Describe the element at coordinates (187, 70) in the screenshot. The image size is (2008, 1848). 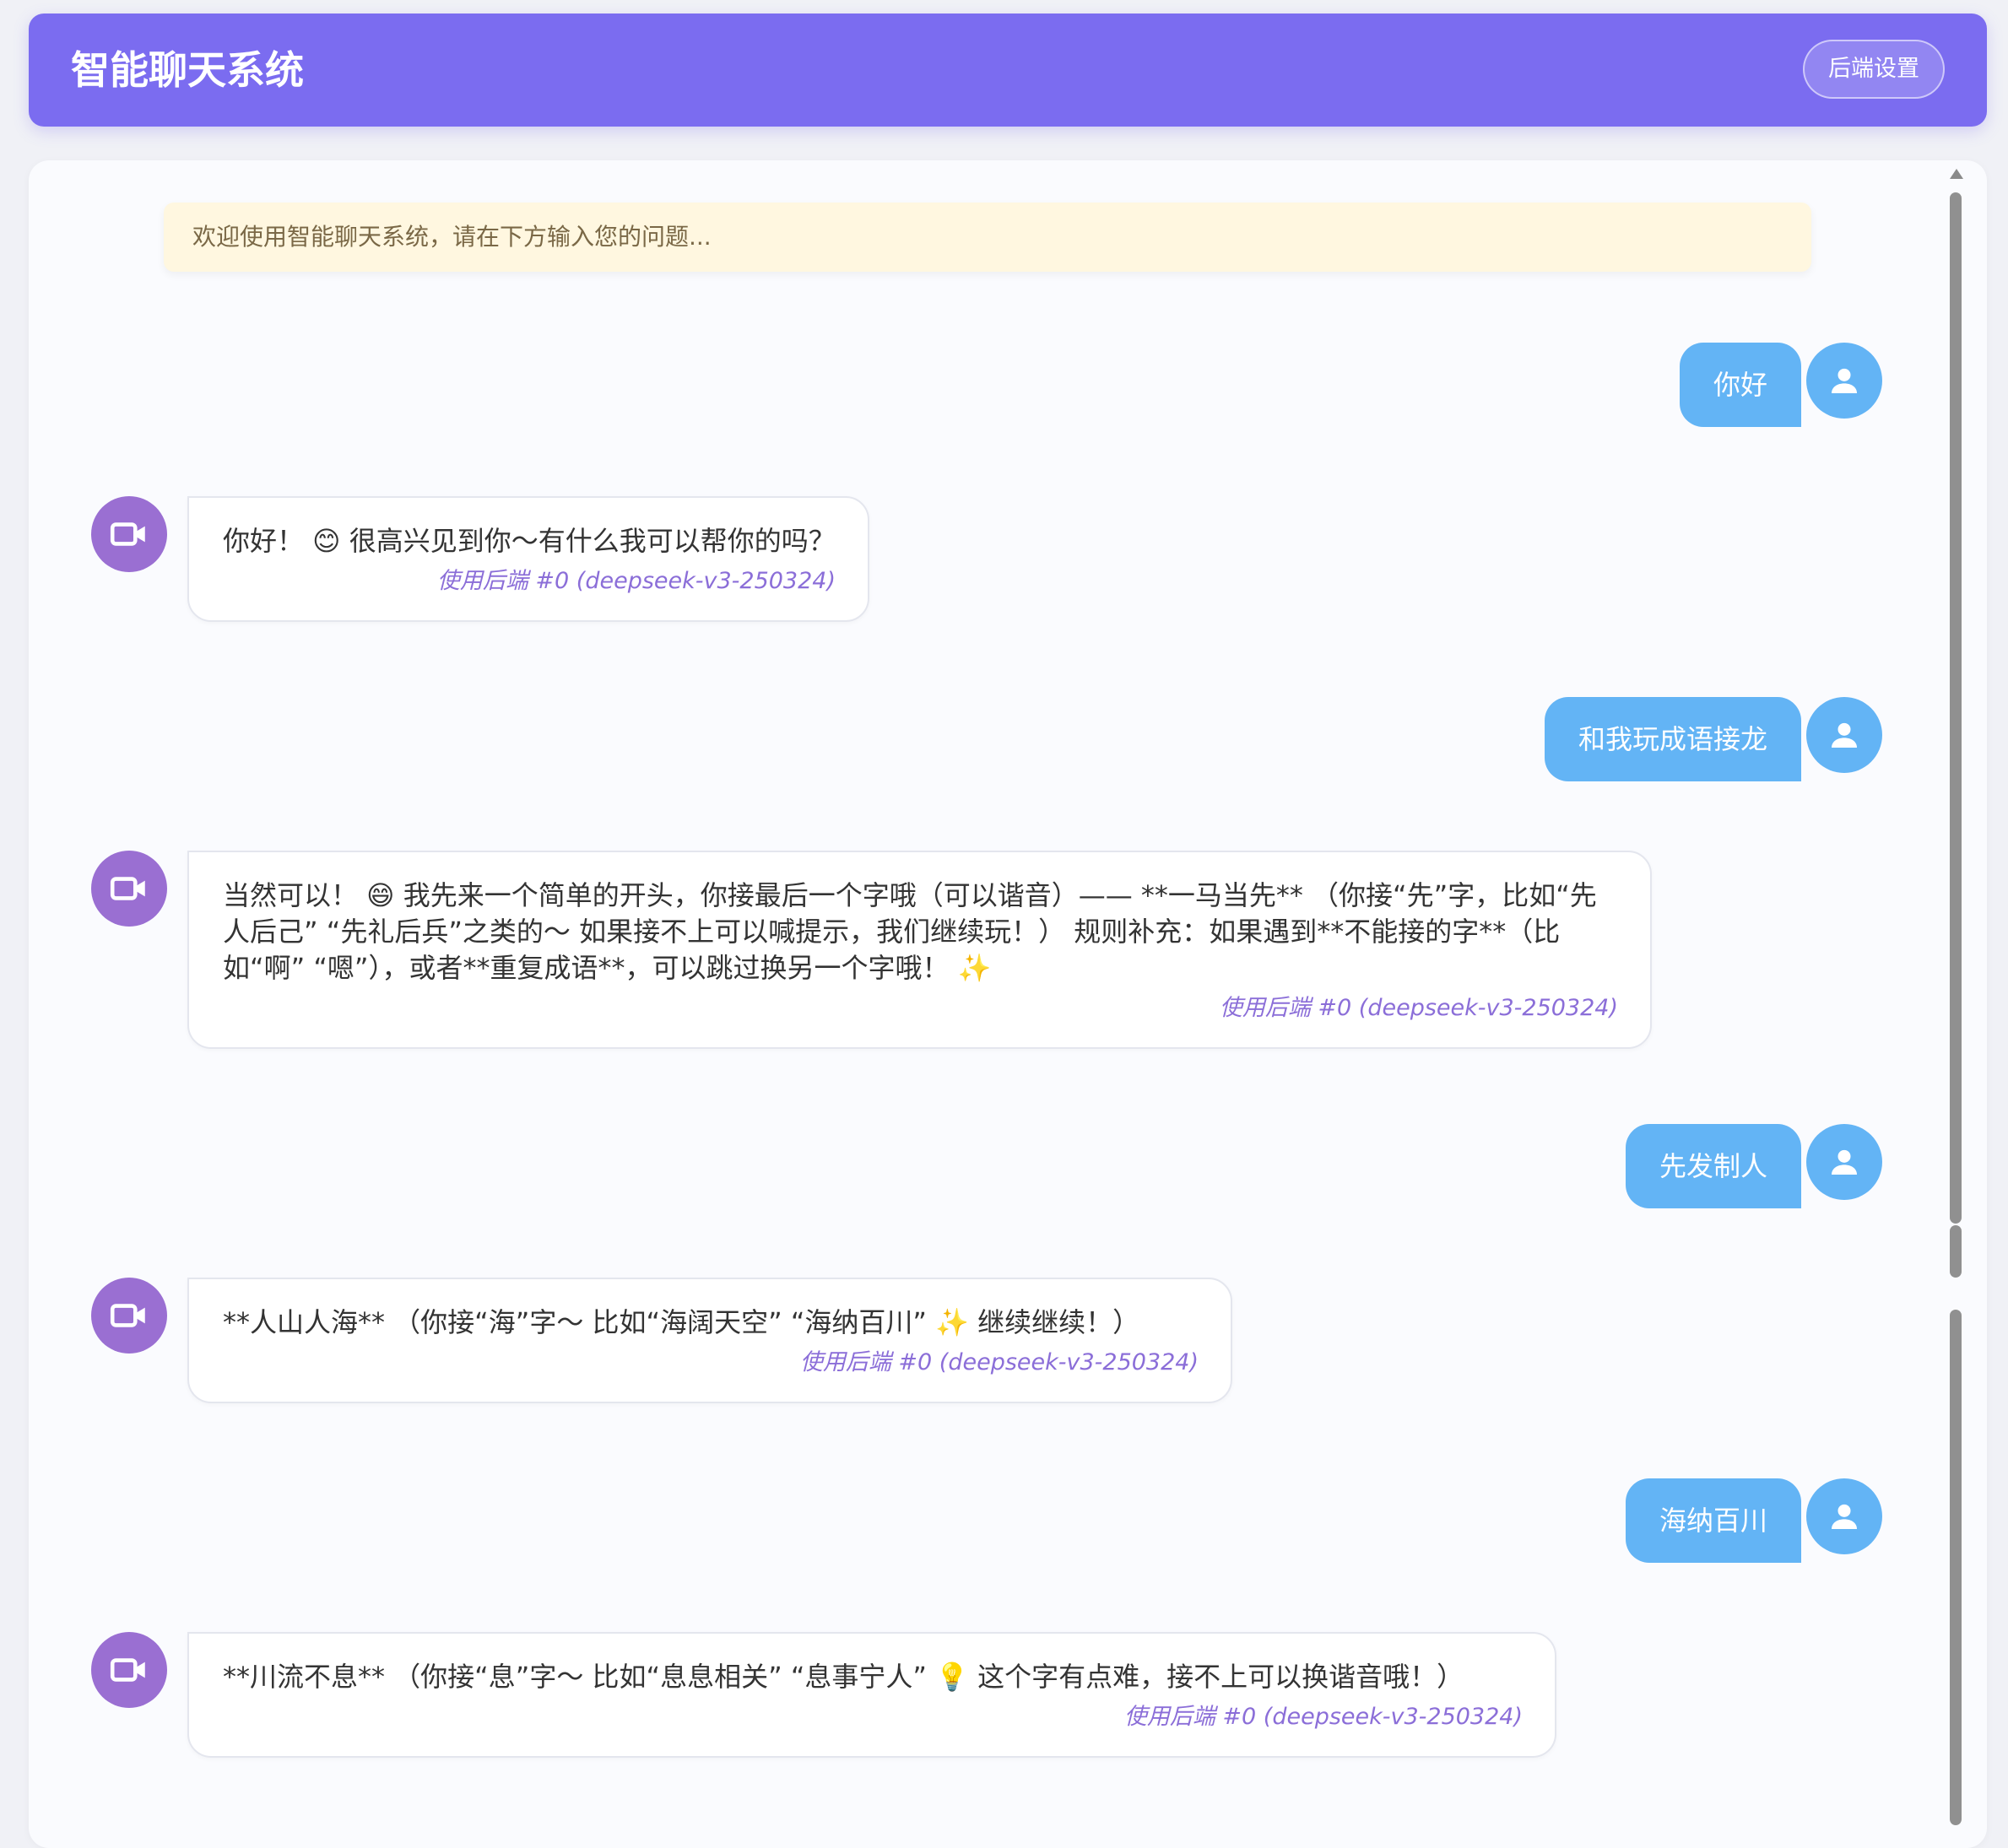
I see `app-title: 智能聊天系统` at that location.